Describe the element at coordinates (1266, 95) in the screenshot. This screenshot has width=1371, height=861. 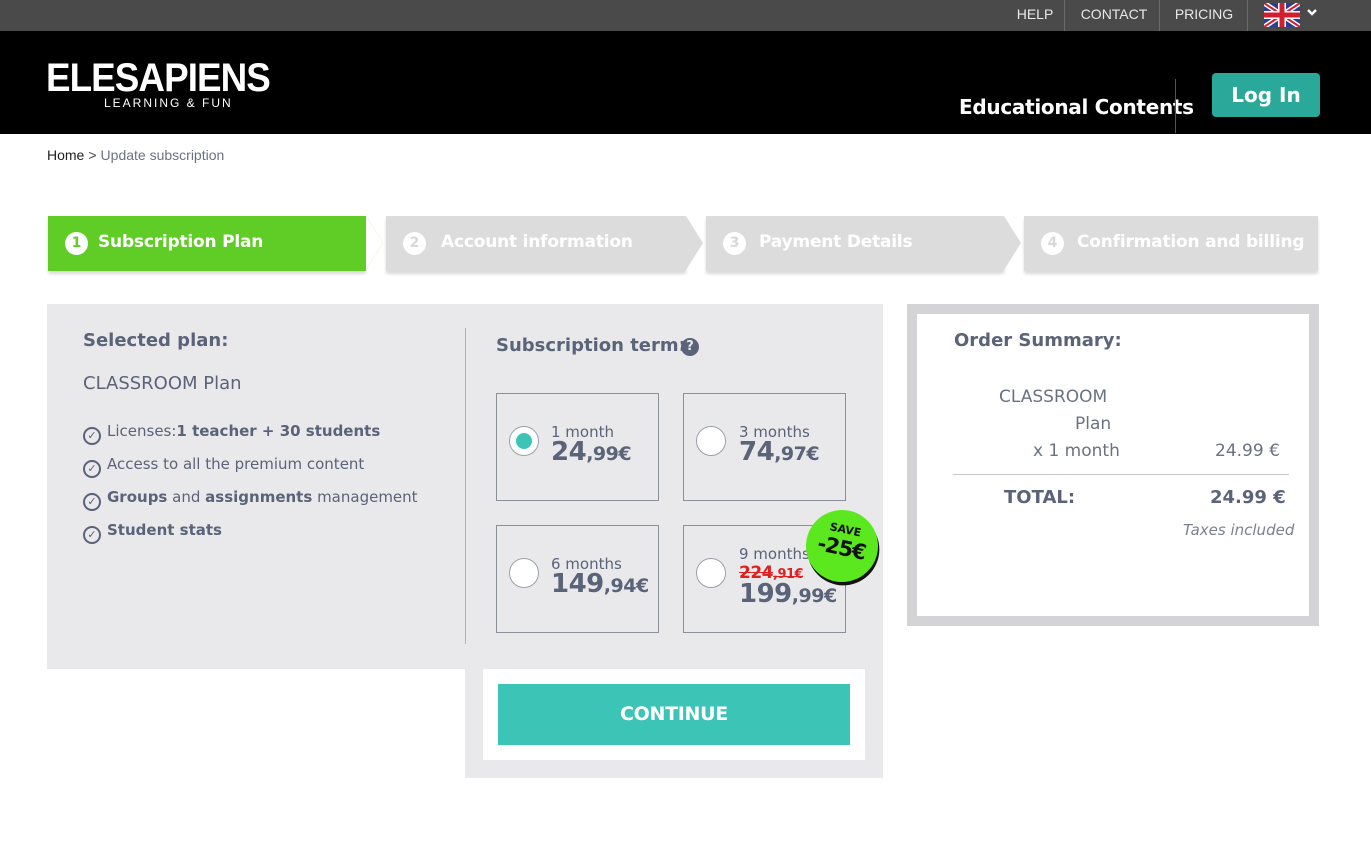
I see `login-button: Log In` at that location.